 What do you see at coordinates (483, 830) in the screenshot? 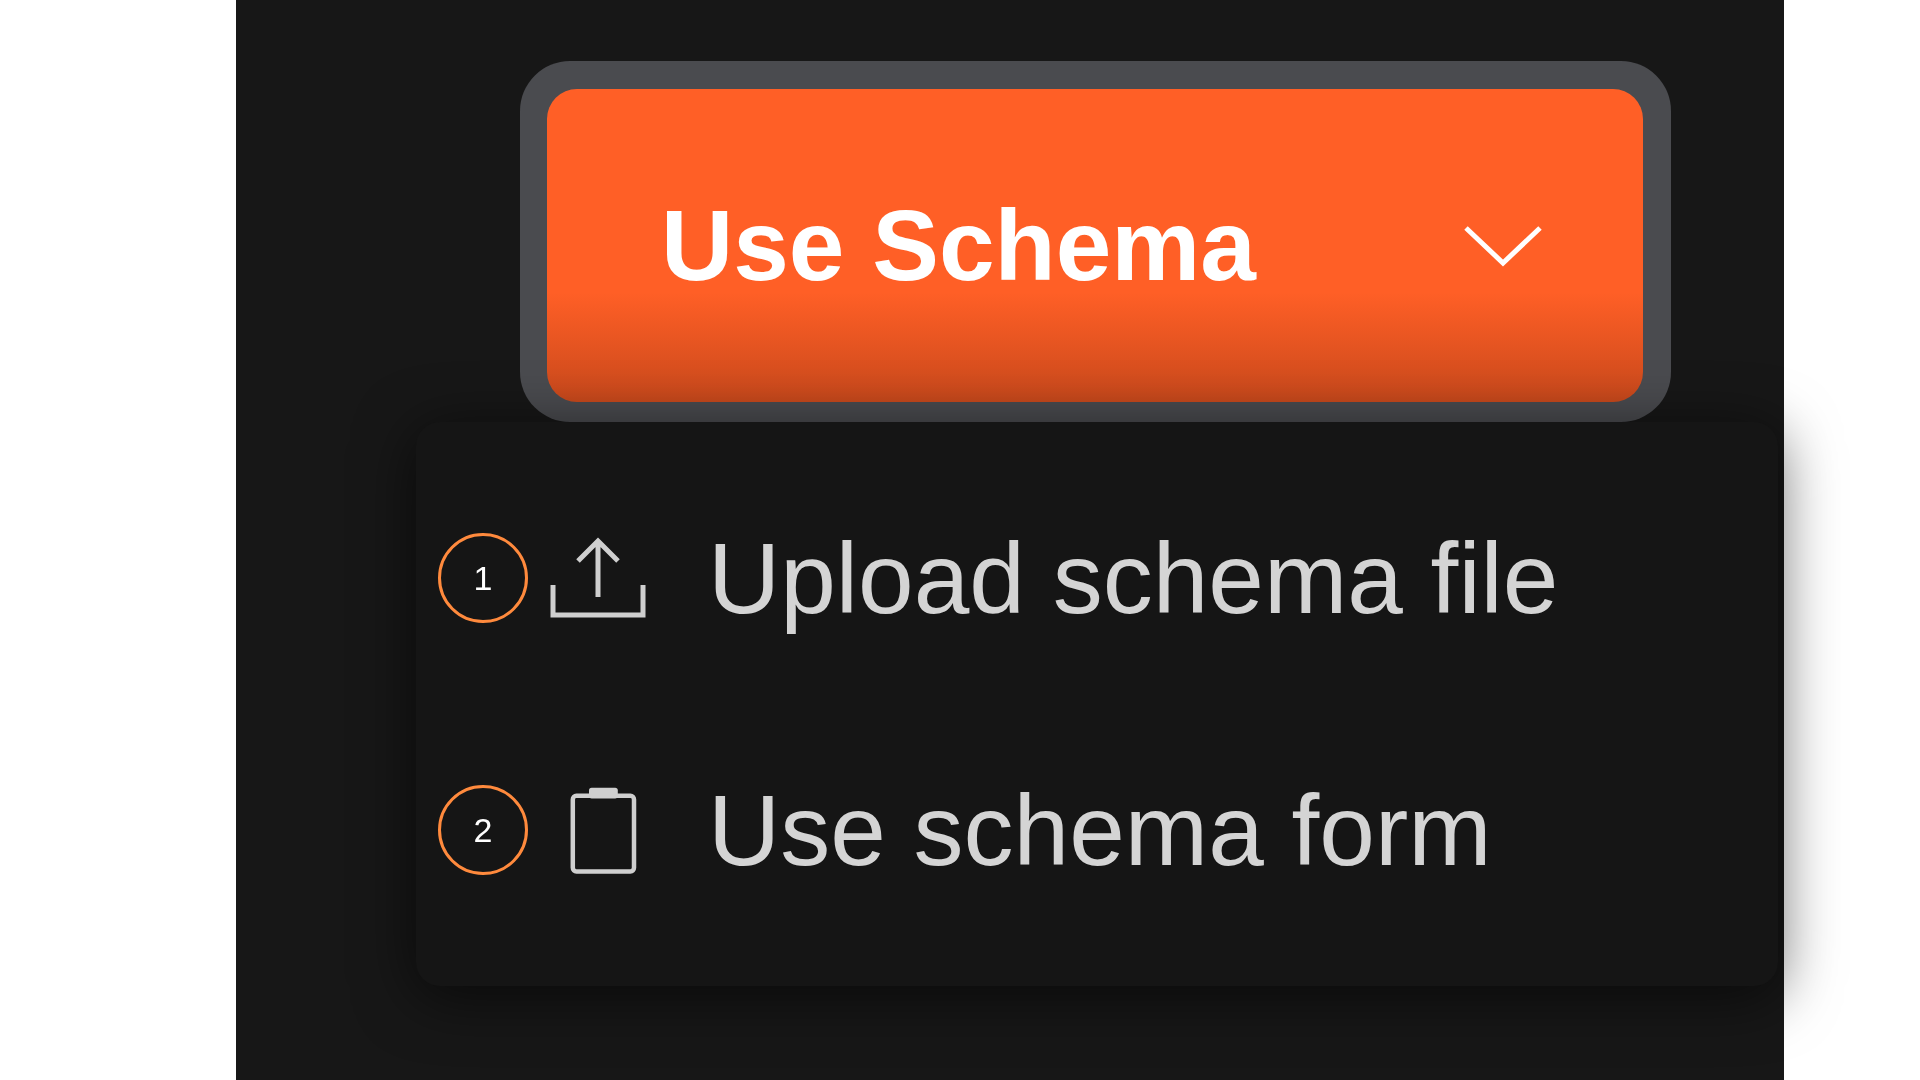
I see `number-badge: 2` at bounding box center [483, 830].